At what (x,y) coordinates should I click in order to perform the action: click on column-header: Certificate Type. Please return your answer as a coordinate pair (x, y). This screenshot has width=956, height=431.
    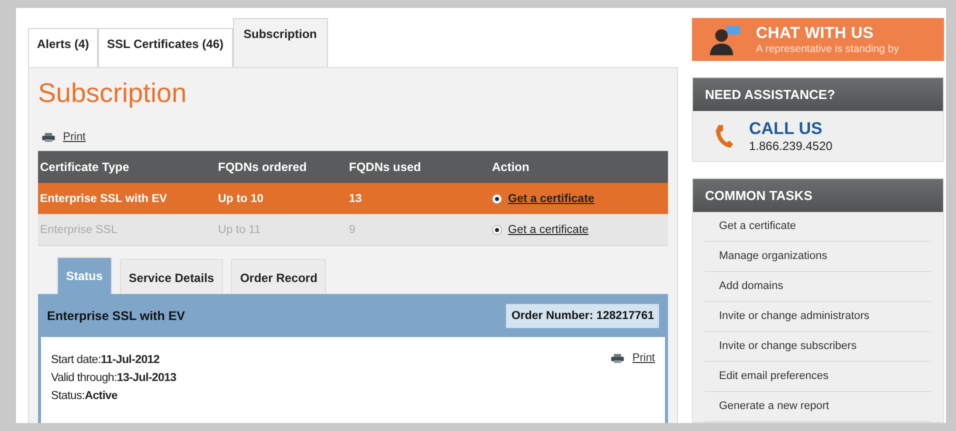
    Looking at the image, I should click on (84, 167).